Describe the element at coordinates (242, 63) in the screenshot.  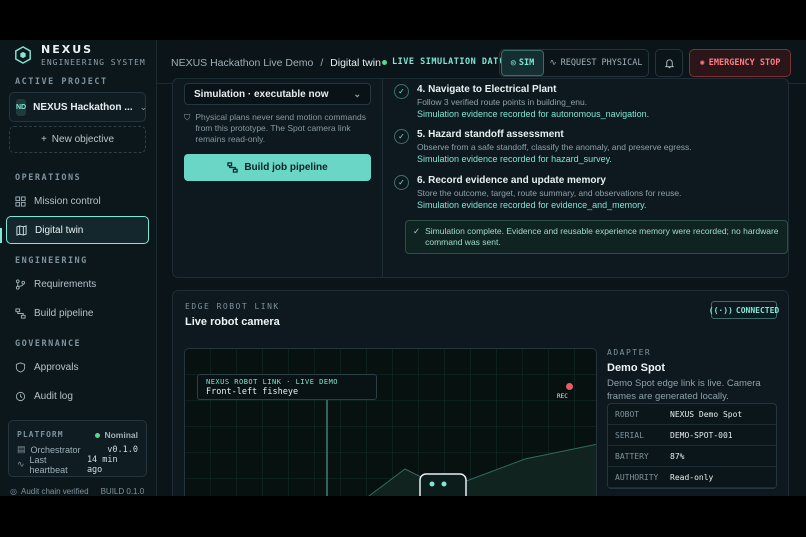
I see `breadcrumb-parent: NEXUS Hackathon Live Demo` at that location.